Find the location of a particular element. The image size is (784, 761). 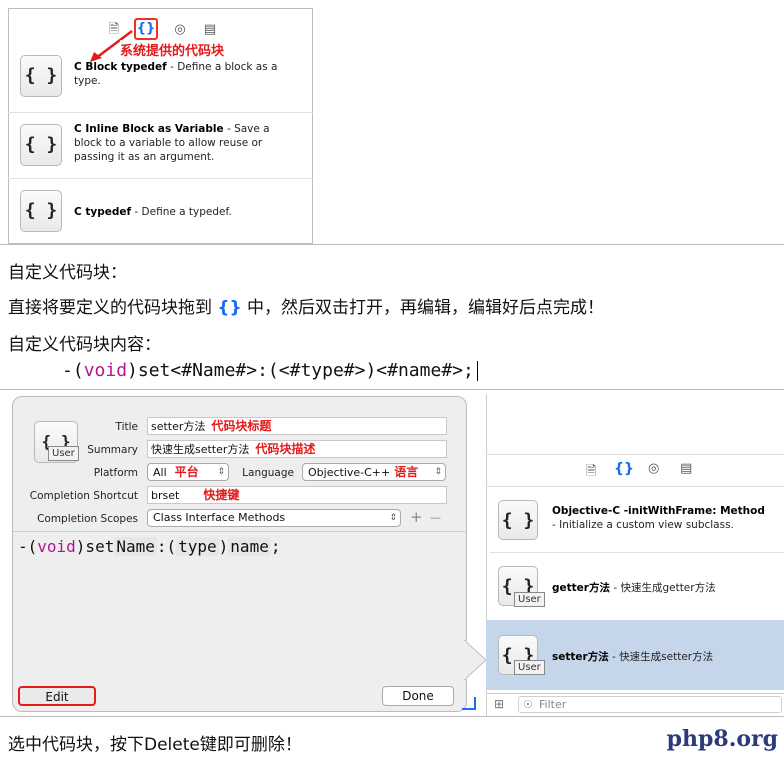

filter-icon: ☉ is located at coordinates (528, 704).